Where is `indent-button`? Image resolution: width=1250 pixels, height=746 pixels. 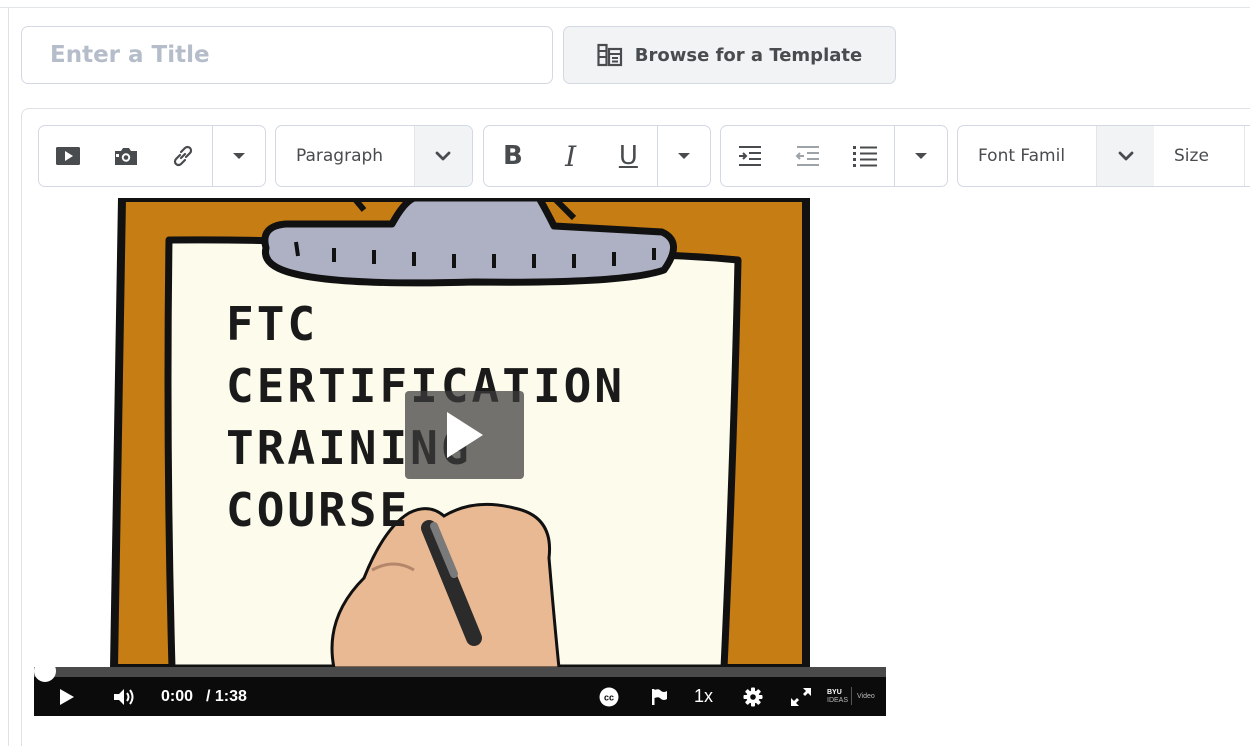
indent-button is located at coordinates (750, 156).